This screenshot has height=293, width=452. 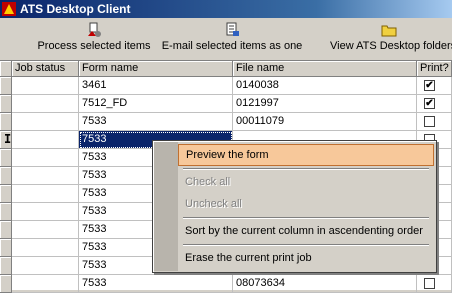 What do you see at coordinates (248, 258) in the screenshot?
I see `erase-label: Erase the current print job` at bounding box center [248, 258].